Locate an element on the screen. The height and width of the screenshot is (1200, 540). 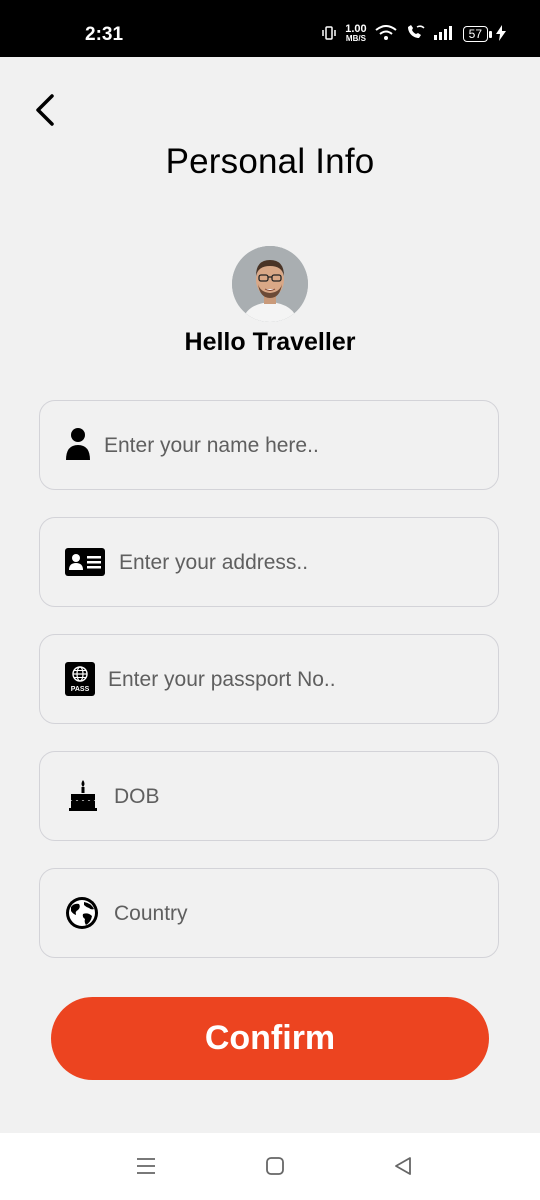
passport-input is located at coordinates (278, 680).